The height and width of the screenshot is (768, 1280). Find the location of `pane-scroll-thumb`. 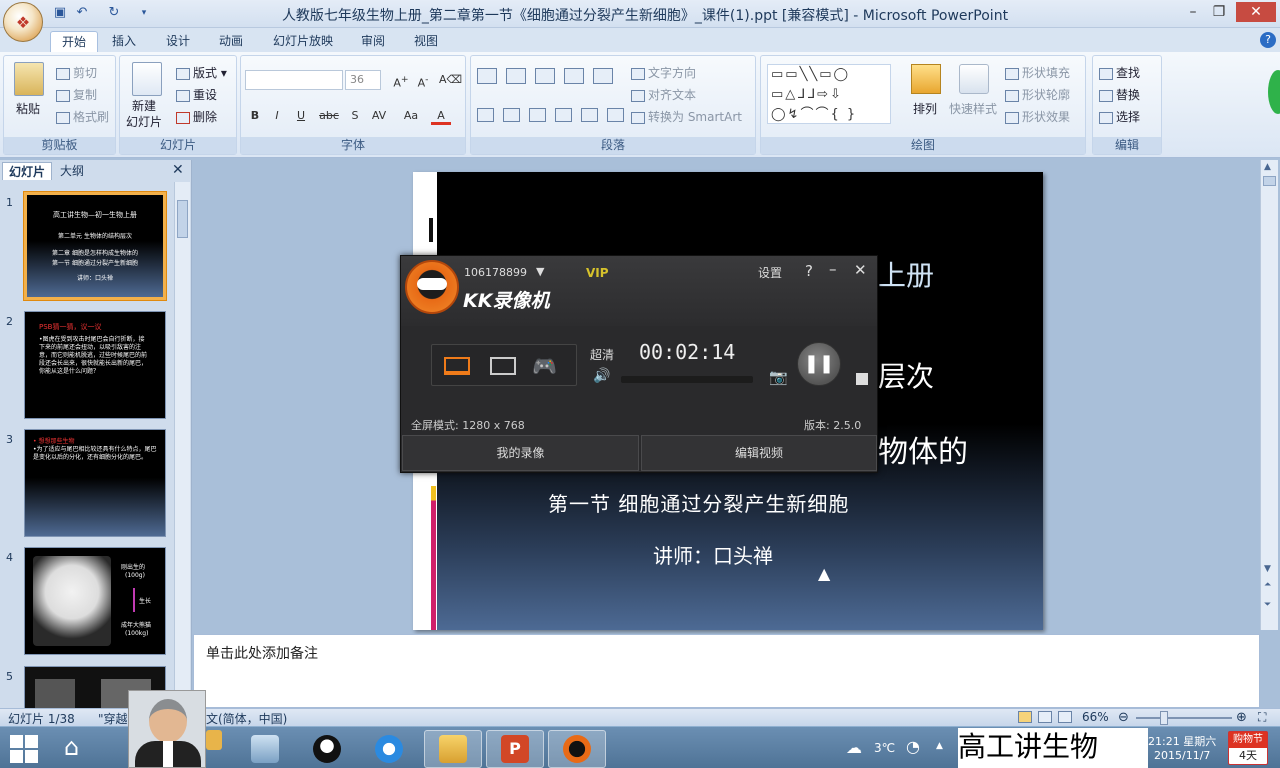

pane-scroll-thumb is located at coordinates (182, 219).